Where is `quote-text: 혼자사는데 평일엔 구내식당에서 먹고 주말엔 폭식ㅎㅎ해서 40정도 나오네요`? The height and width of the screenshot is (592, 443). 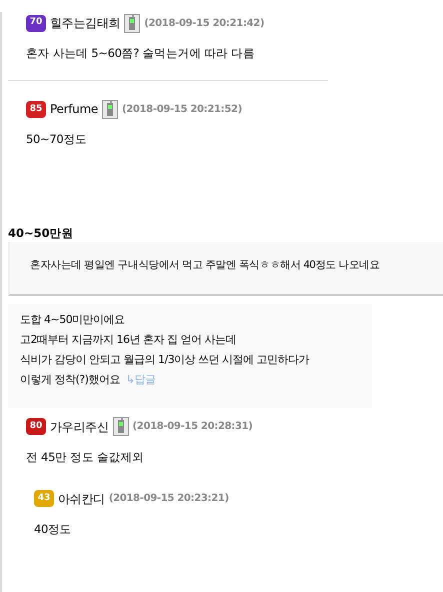 quote-text: 혼자사는데 평일엔 구내식당에서 먹고 주말엔 폭식ㅎㅎ해서 40정도 나오네요 is located at coordinates (225, 269).